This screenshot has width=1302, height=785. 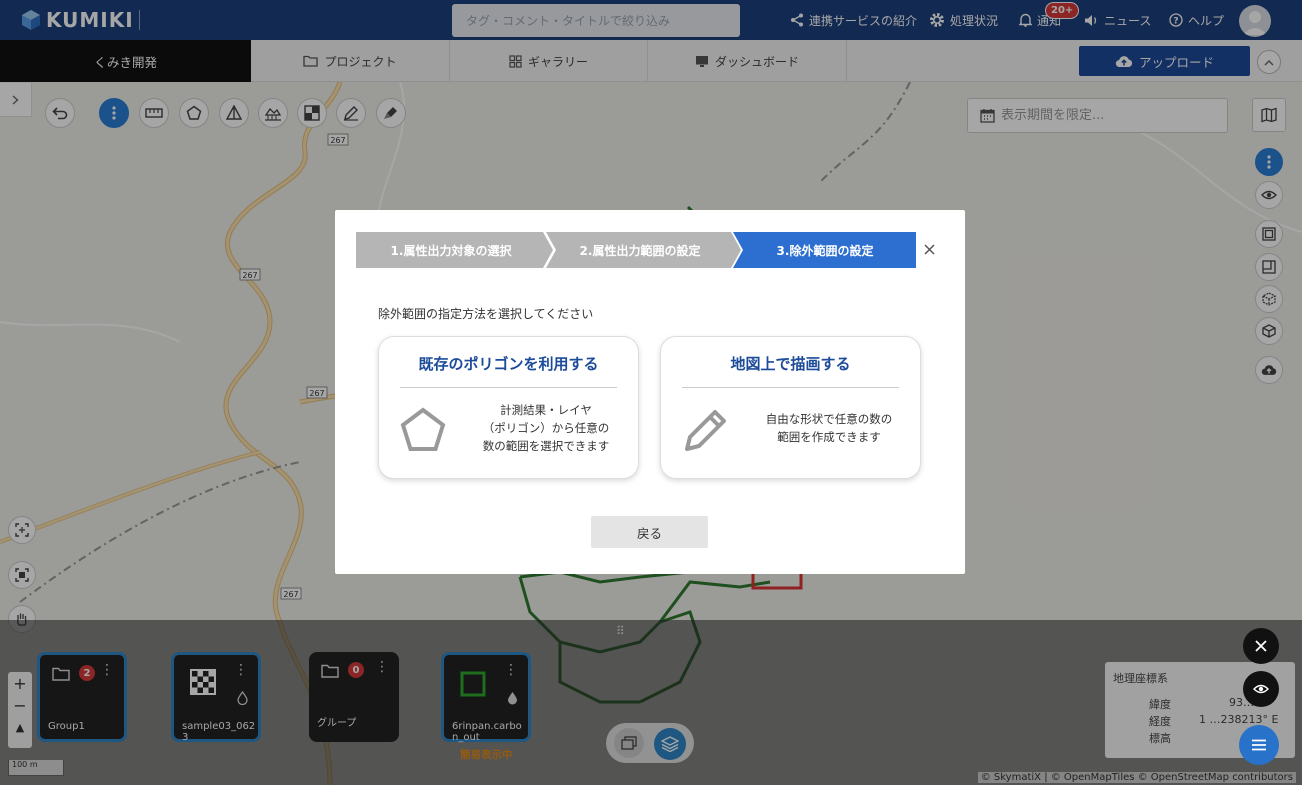 I want to click on hamburger-icon, so click(x=1259, y=745).